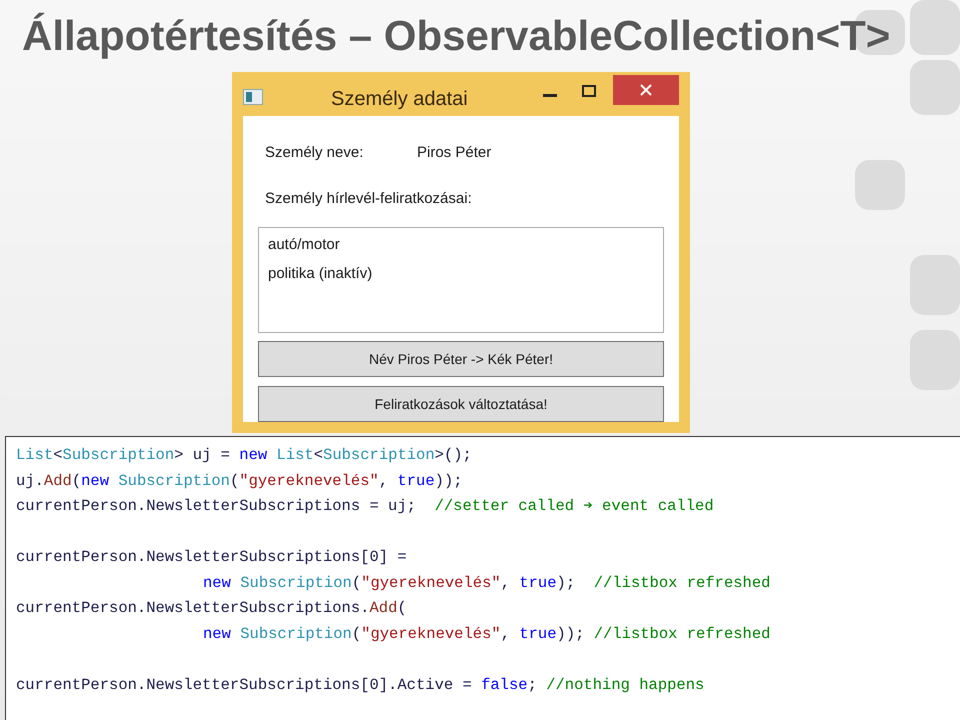  What do you see at coordinates (240, 481) in the screenshot?
I see `code-line: uj.Add(new Subscription("gyereknevelés", true));` at bounding box center [240, 481].